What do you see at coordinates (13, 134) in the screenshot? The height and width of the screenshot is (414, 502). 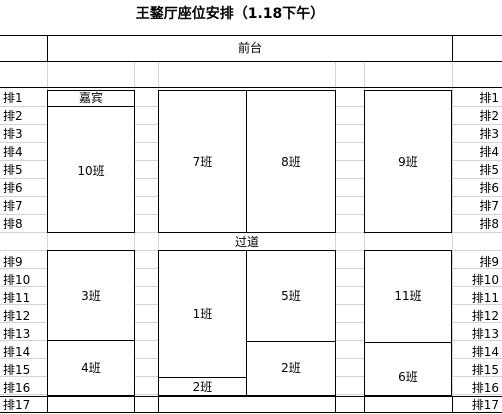 I see `row-label-left: 排3` at bounding box center [13, 134].